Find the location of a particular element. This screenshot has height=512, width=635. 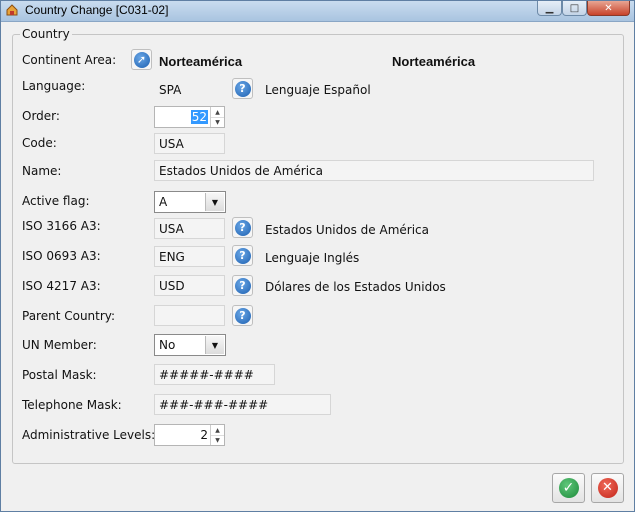

telephone-mask-label: Telephone Mask: is located at coordinates (72, 405).